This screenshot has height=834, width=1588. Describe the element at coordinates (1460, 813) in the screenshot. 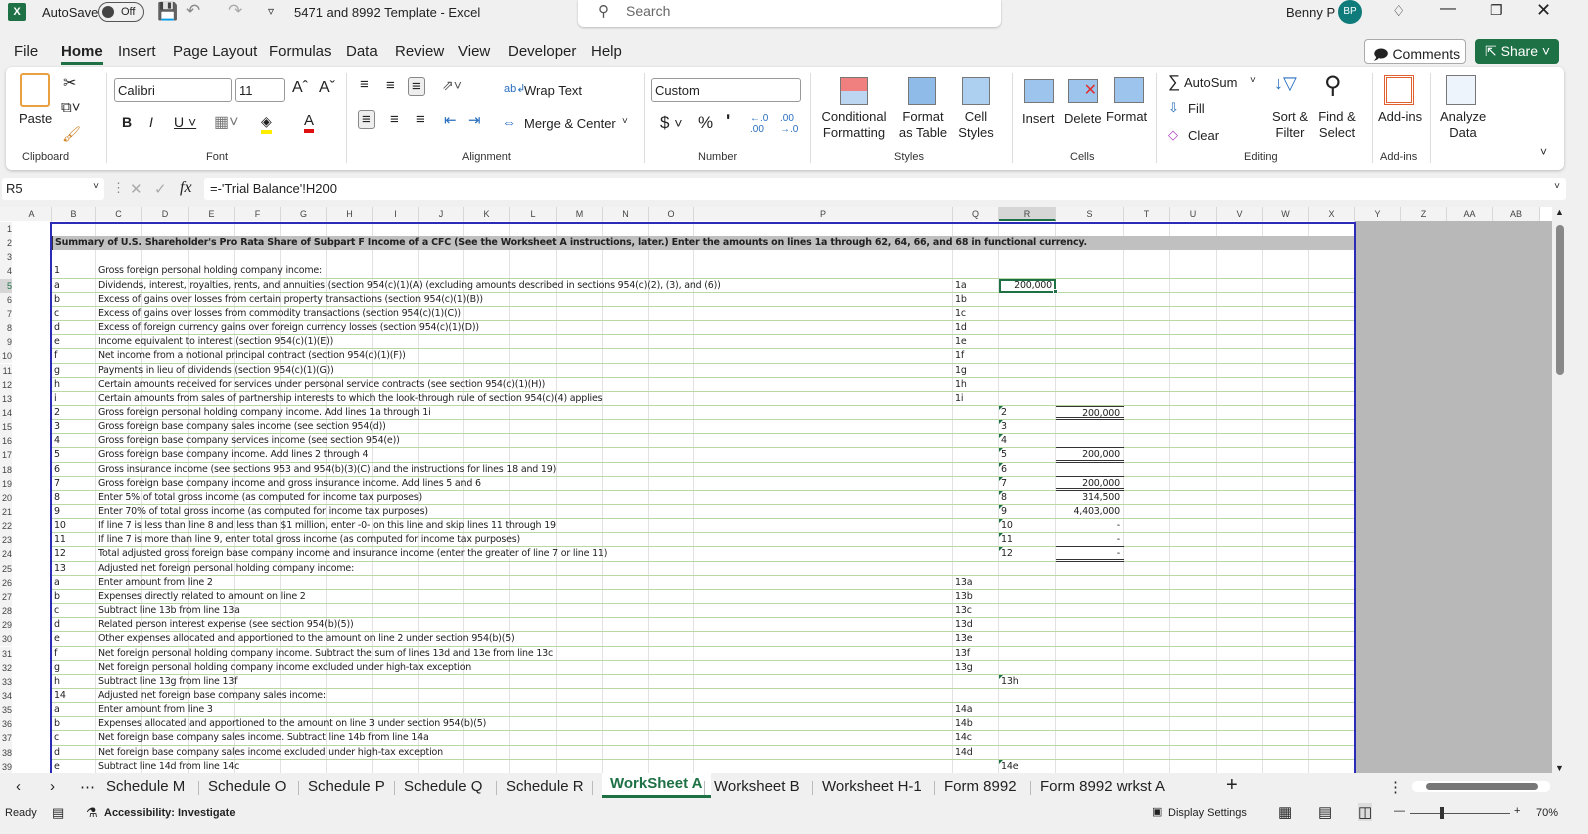

I see `zoom-slider` at that location.